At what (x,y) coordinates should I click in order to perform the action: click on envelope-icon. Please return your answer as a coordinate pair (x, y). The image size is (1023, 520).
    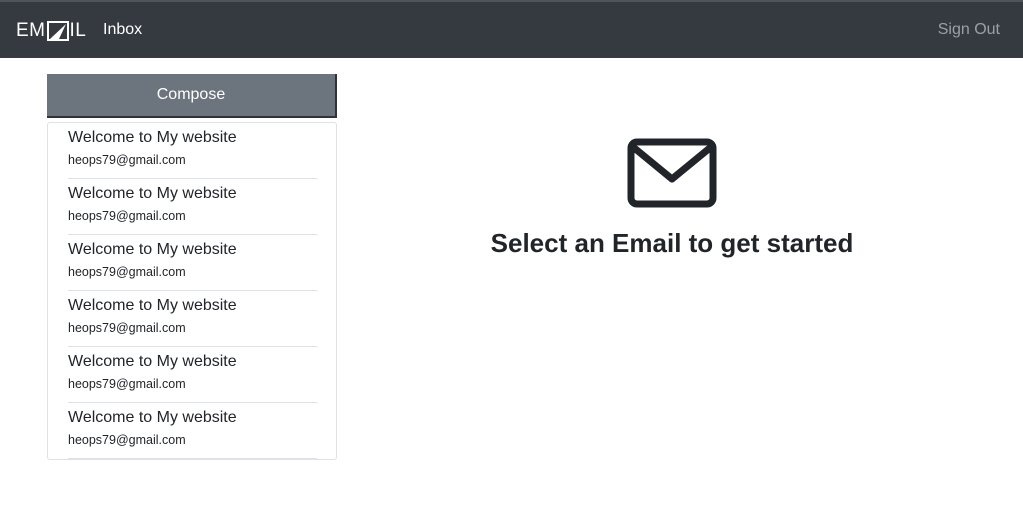
    Looking at the image, I should click on (672, 173).